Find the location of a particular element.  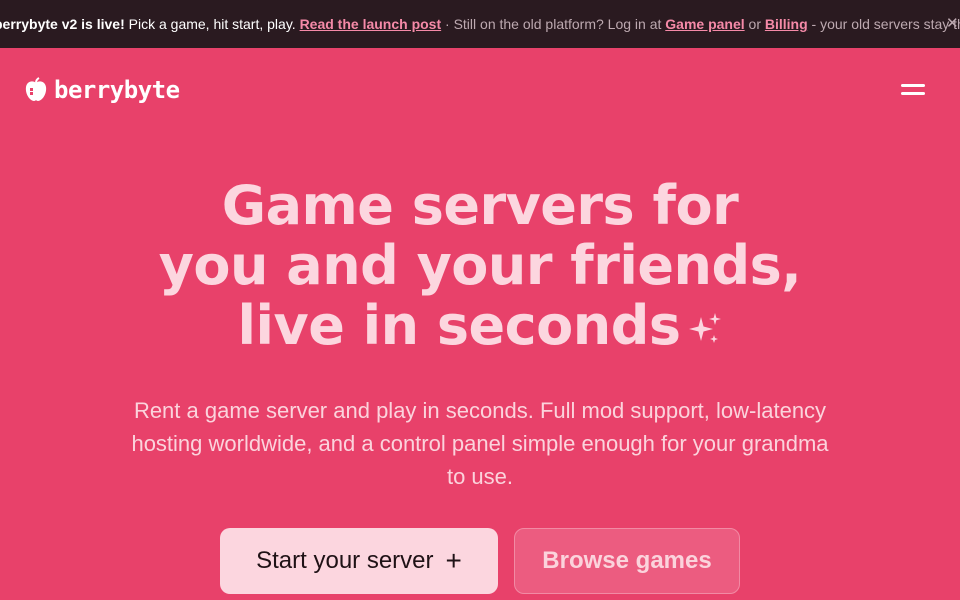

browse-games-label: Browse games is located at coordinates (627, 560).